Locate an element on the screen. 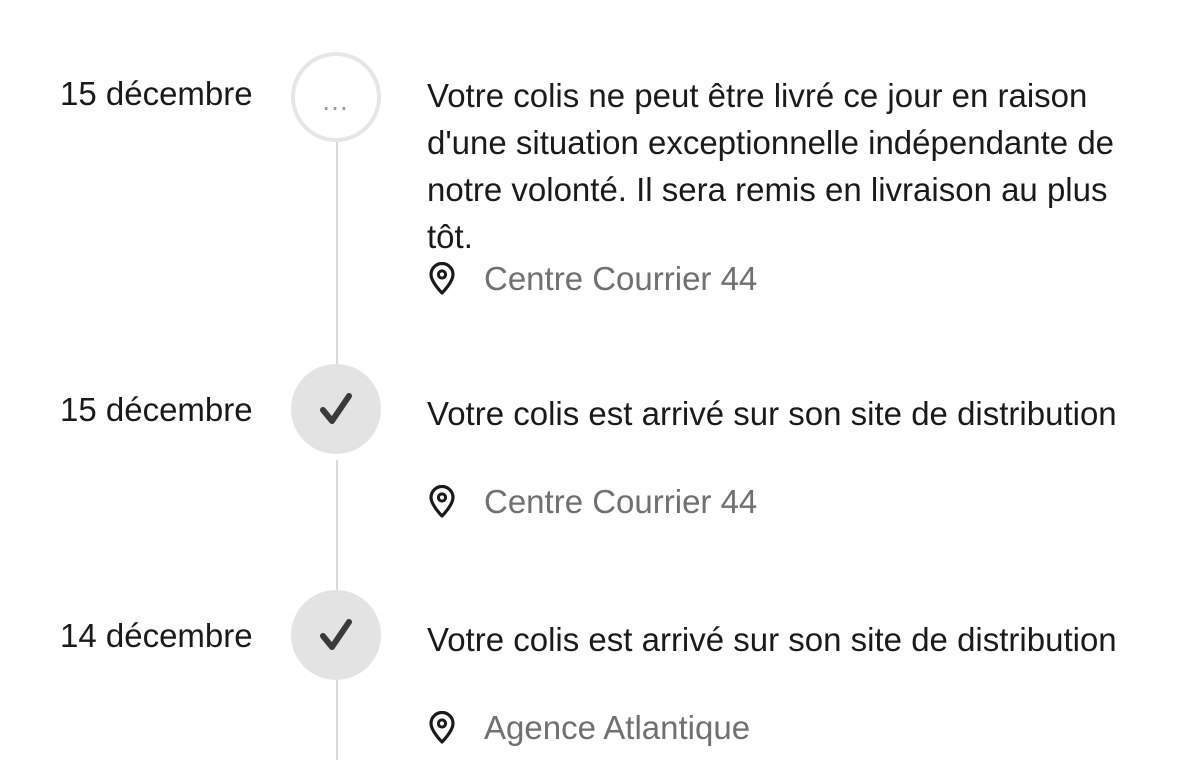 This screenshot has height=760, width=1200. event-location: Agence Atlantique is located at coordinates (588, 728).